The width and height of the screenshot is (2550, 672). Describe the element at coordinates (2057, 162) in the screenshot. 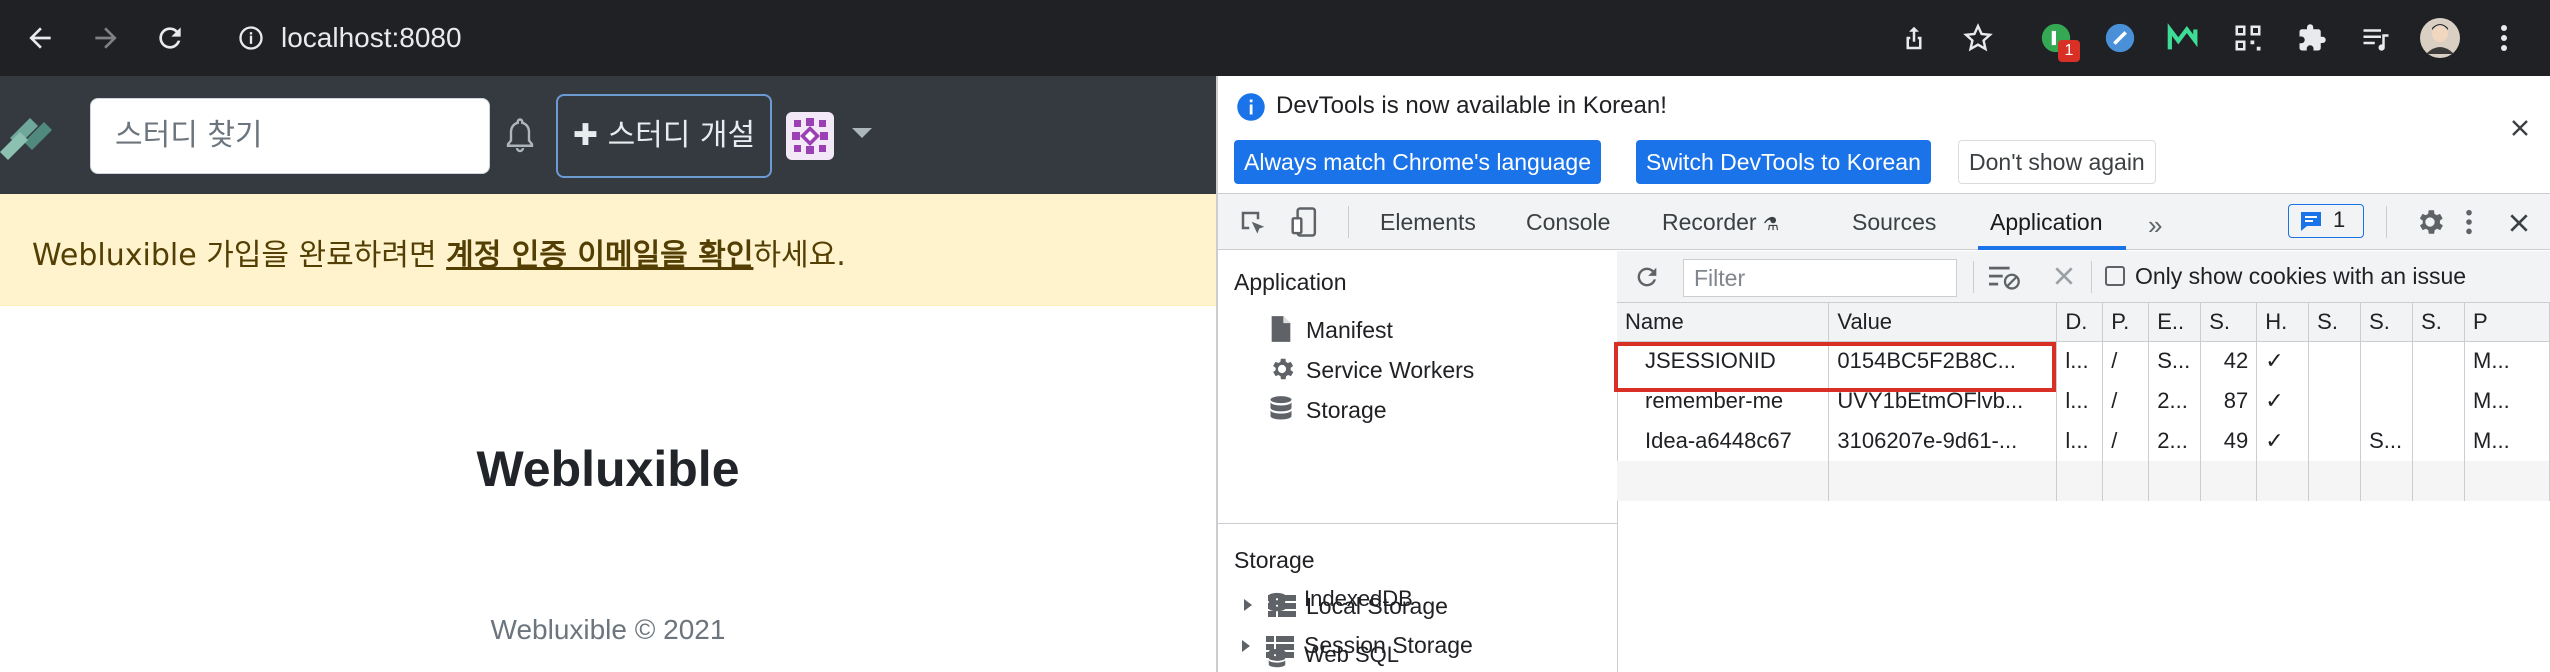

I see `dont-show-again-button: Don't show again` at that location.